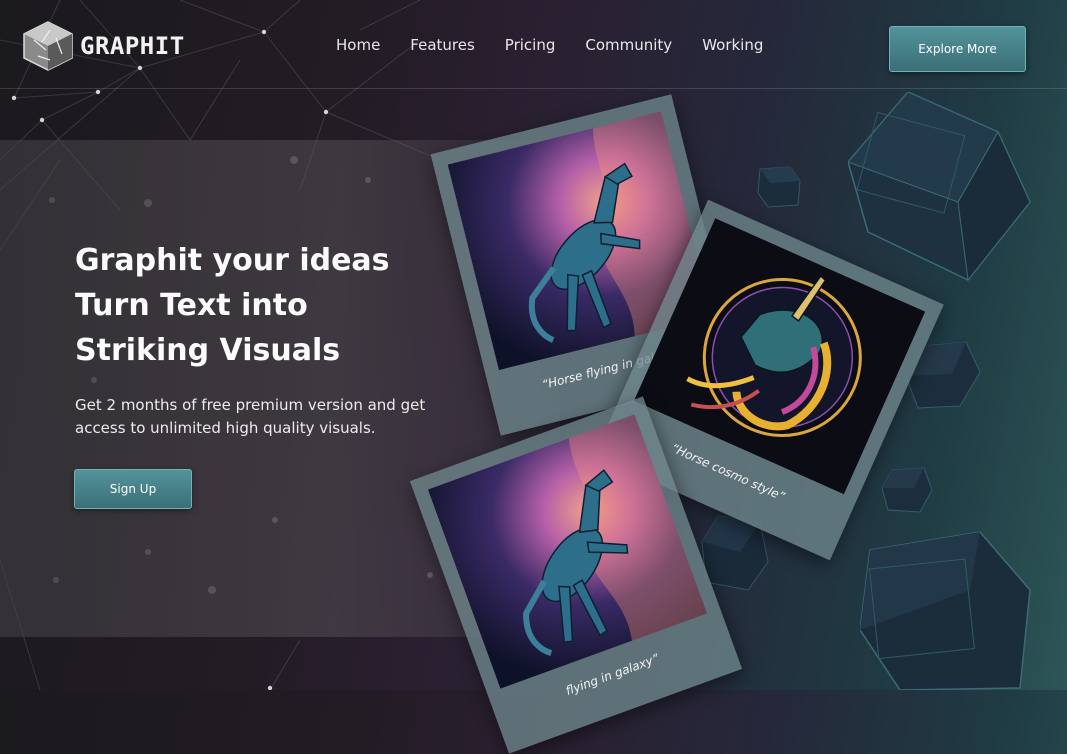 This screenshot has height=754, width=1067. What do you see at coordinates (628, 45) in the screenshot?
I see `nav-item-community: Community` at bounding box center [628, 45].